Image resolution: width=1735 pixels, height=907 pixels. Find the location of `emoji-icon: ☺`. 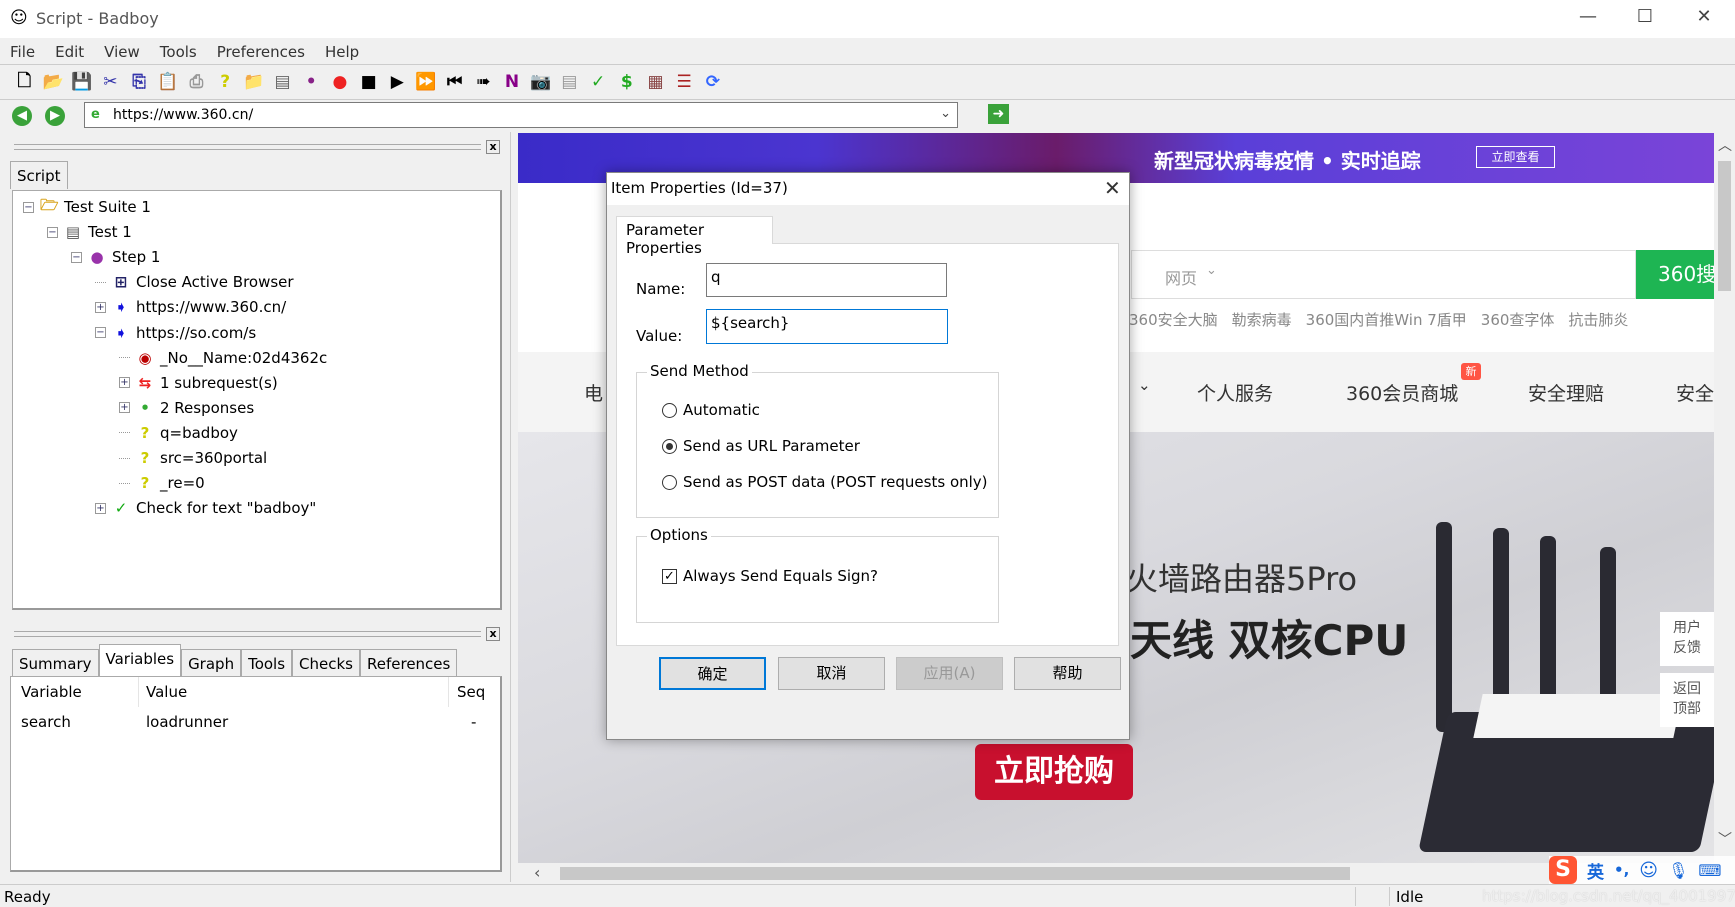

emoji-icon: ☺ is located at coordinates (1648, 870).